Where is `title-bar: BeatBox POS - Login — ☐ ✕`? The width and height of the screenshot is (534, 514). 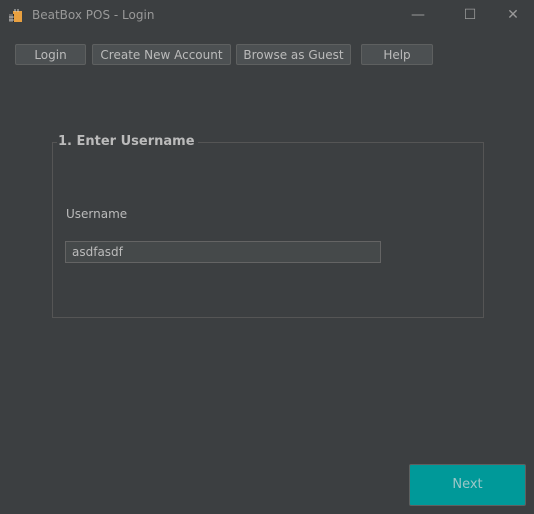
title-bar: BeatBox POS - Login — ☐ ✕ is located at coordinates (267, 15).